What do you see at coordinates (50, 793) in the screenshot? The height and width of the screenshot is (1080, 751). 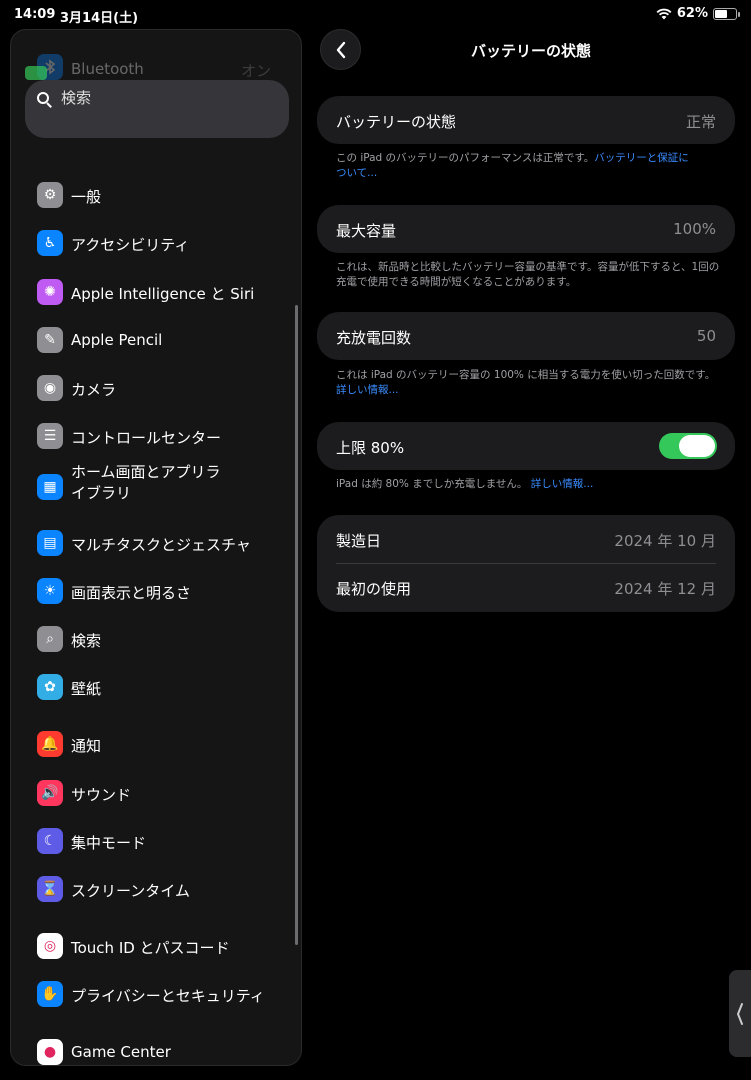 I see `speaker-icon: 🔊` at bounding box center [50, 793].